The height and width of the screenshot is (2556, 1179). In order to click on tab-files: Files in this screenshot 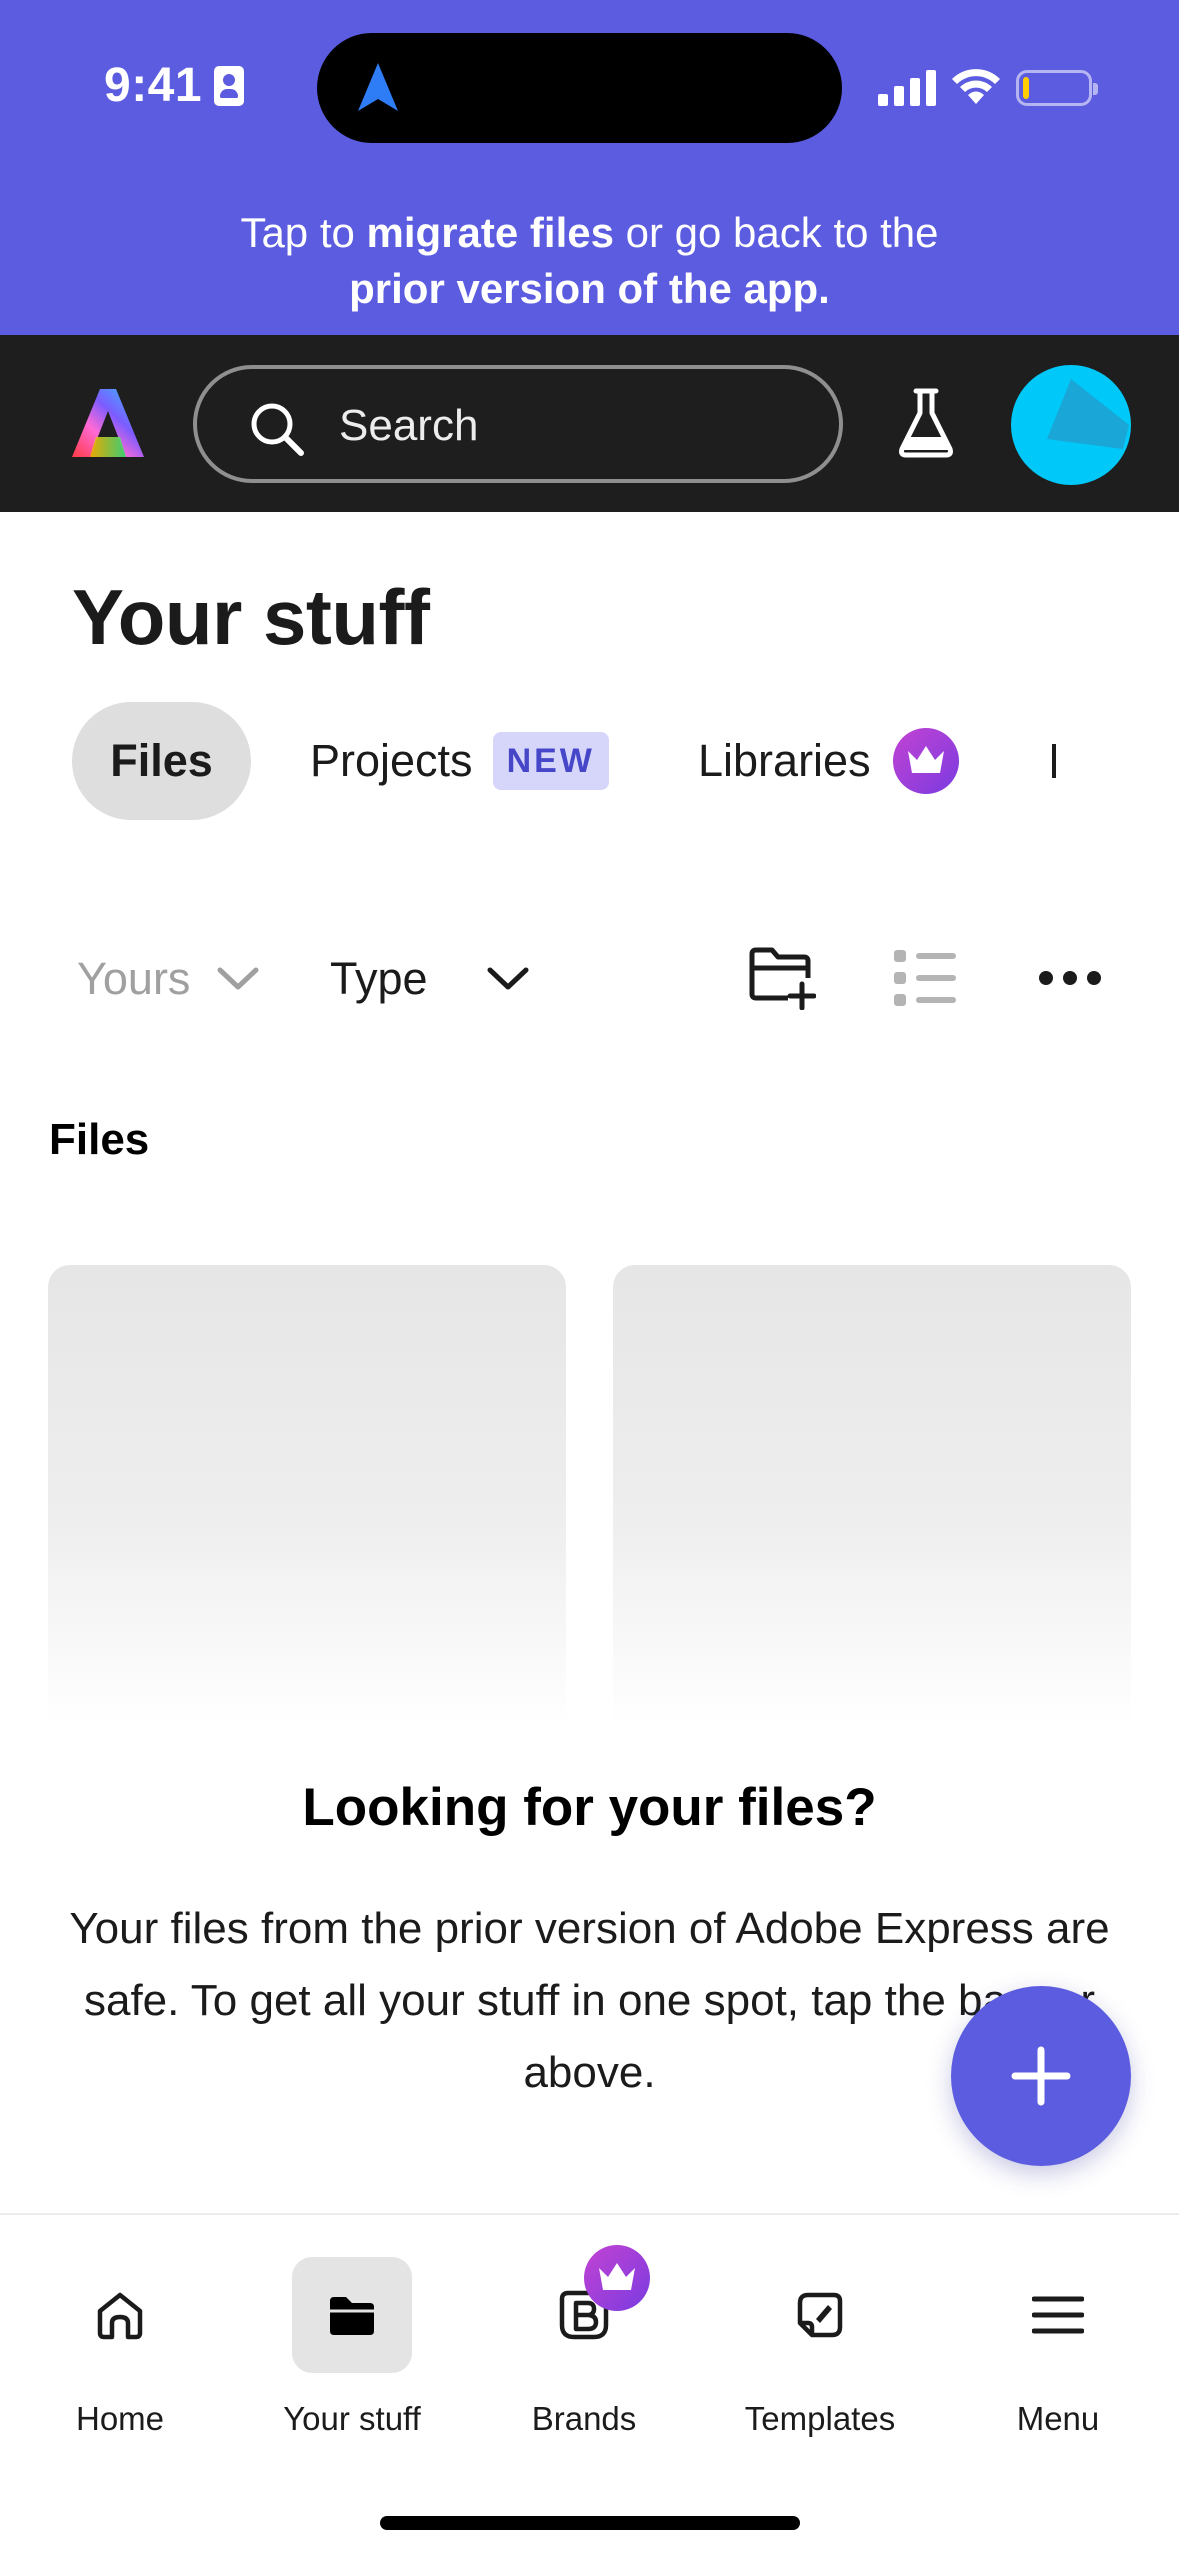, I will do `click(161, 761)`.